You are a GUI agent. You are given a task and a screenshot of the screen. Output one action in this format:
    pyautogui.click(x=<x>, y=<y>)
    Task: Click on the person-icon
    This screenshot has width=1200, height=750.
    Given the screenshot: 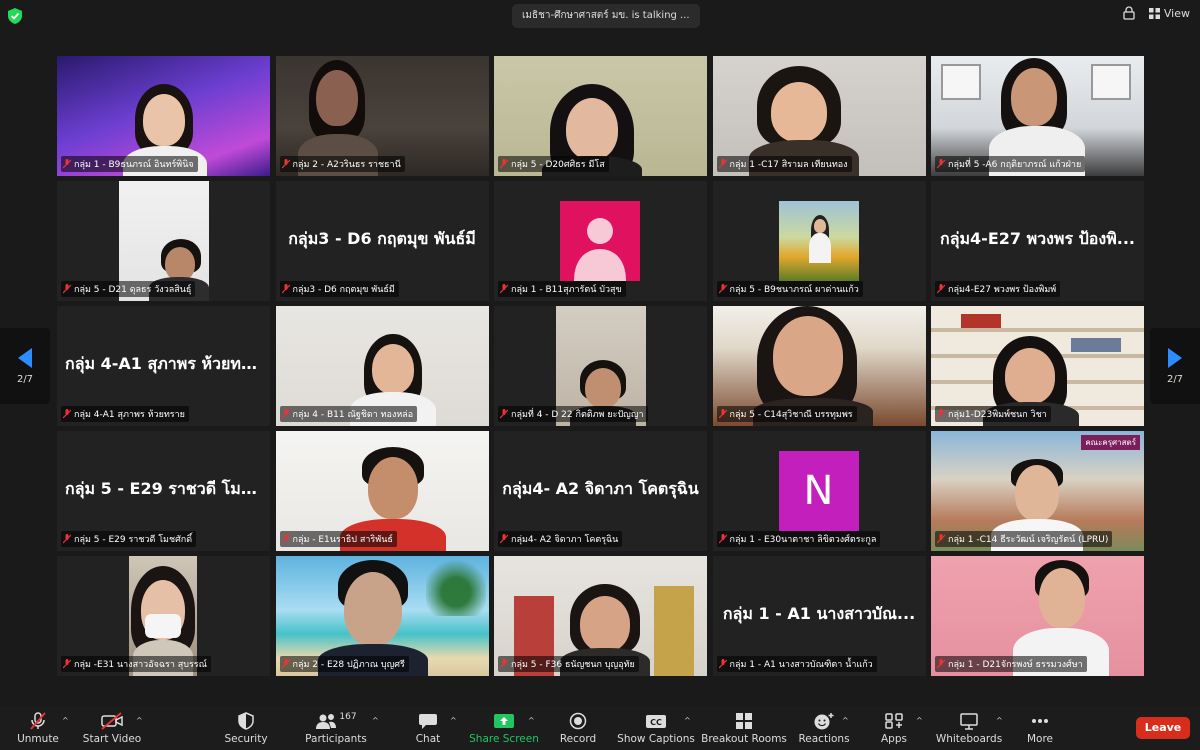 What is the action you would take?
    pyautogui.click(x=600, y=250)
    